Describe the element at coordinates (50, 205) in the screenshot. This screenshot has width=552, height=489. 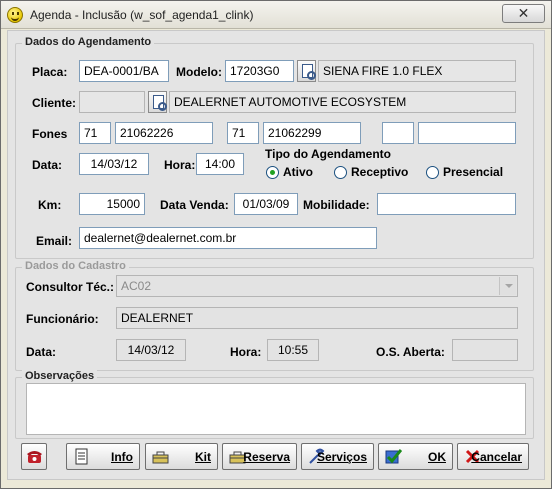
I see `km-label: Km:` at that location.